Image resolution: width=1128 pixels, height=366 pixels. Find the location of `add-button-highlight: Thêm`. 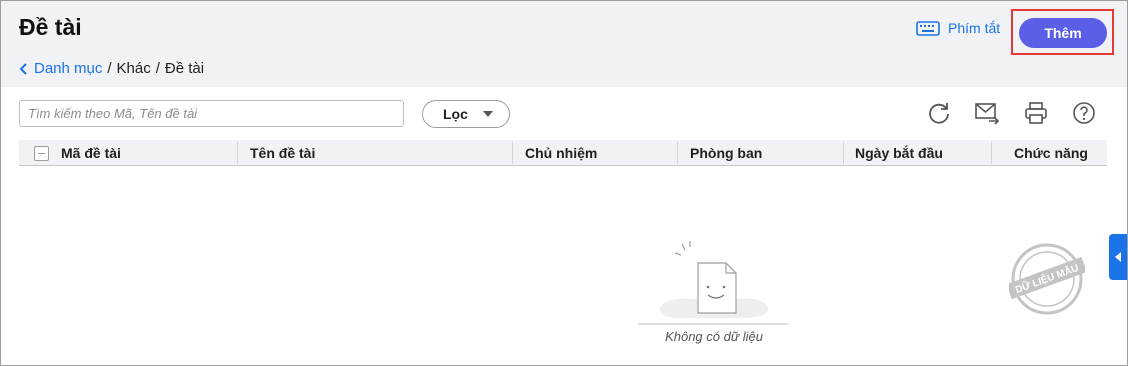

add-button-highlight: Thêm is located at coordinates (1062, 32).